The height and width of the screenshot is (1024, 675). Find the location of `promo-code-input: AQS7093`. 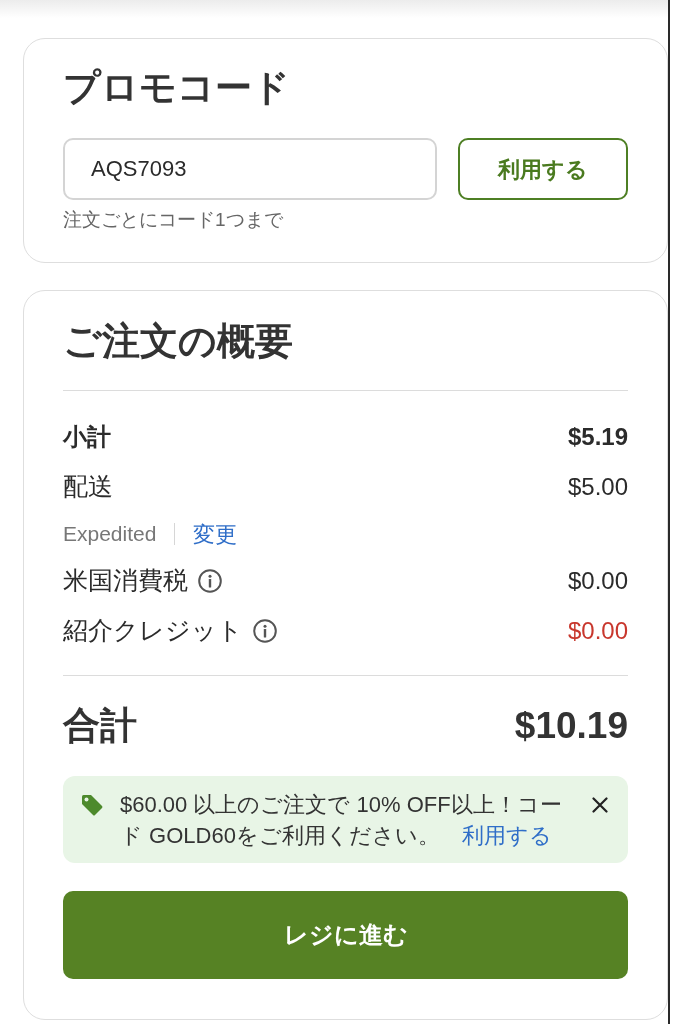

promo-code-input: AQS7093 is located at coordinates (250, 169).